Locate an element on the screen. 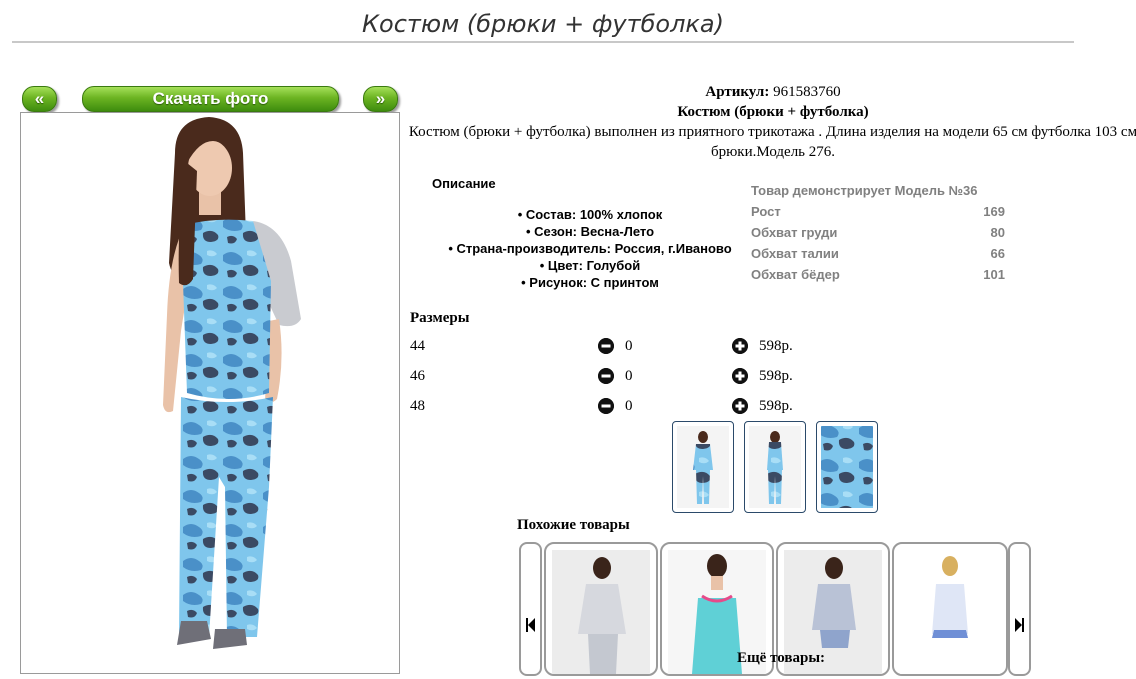  size-row: 44 0 598р. is located at coordinates (610, 346).